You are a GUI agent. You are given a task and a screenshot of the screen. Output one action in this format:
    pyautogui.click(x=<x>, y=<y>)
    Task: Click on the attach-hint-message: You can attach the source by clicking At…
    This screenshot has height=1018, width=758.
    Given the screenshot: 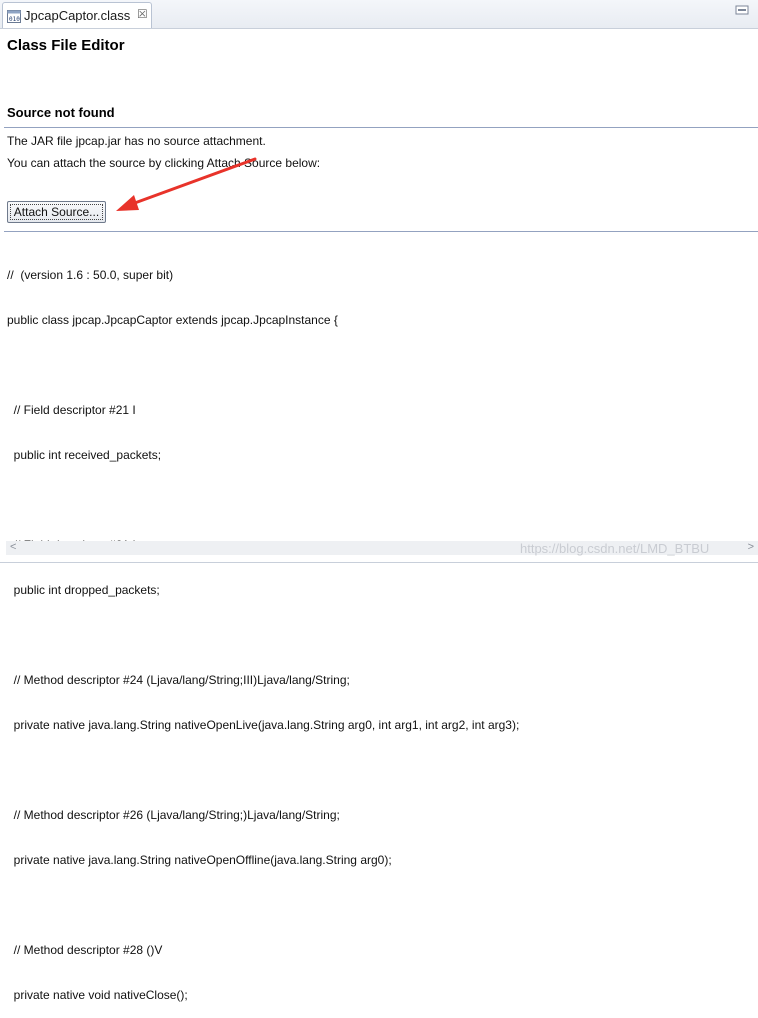 What is the action you would take?
    pyautogui.click(x=164, y=163)
    